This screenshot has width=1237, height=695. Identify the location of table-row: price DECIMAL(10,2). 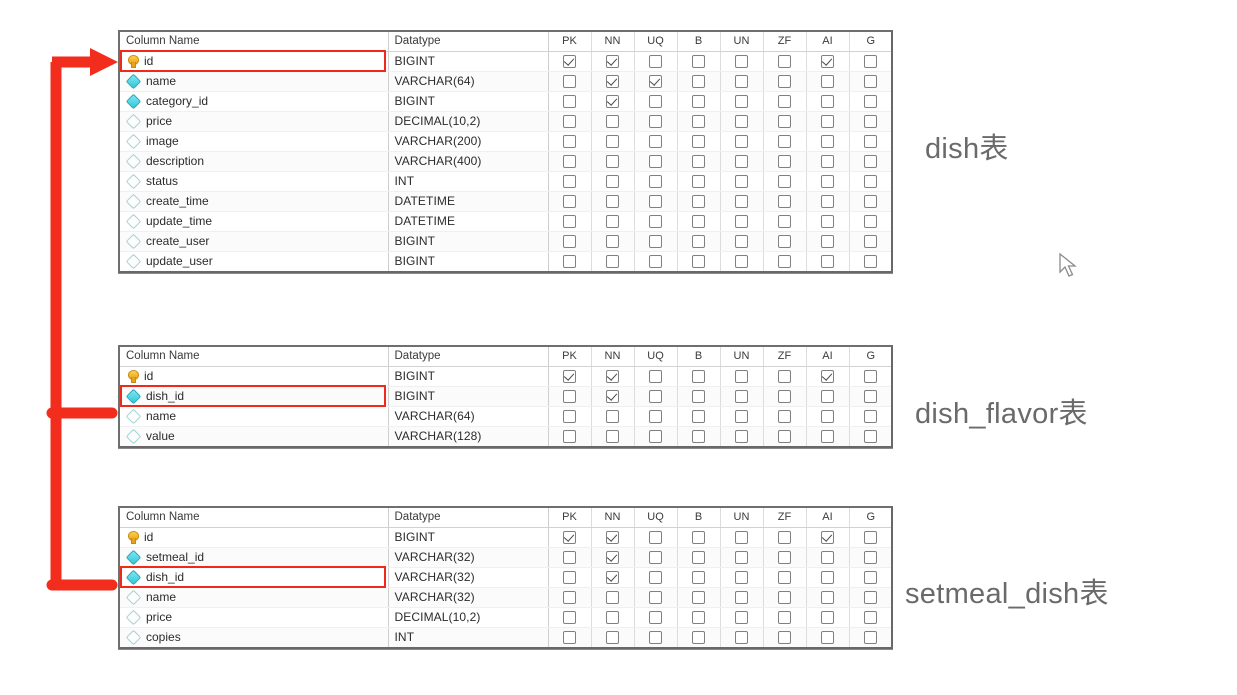
(505, 617).